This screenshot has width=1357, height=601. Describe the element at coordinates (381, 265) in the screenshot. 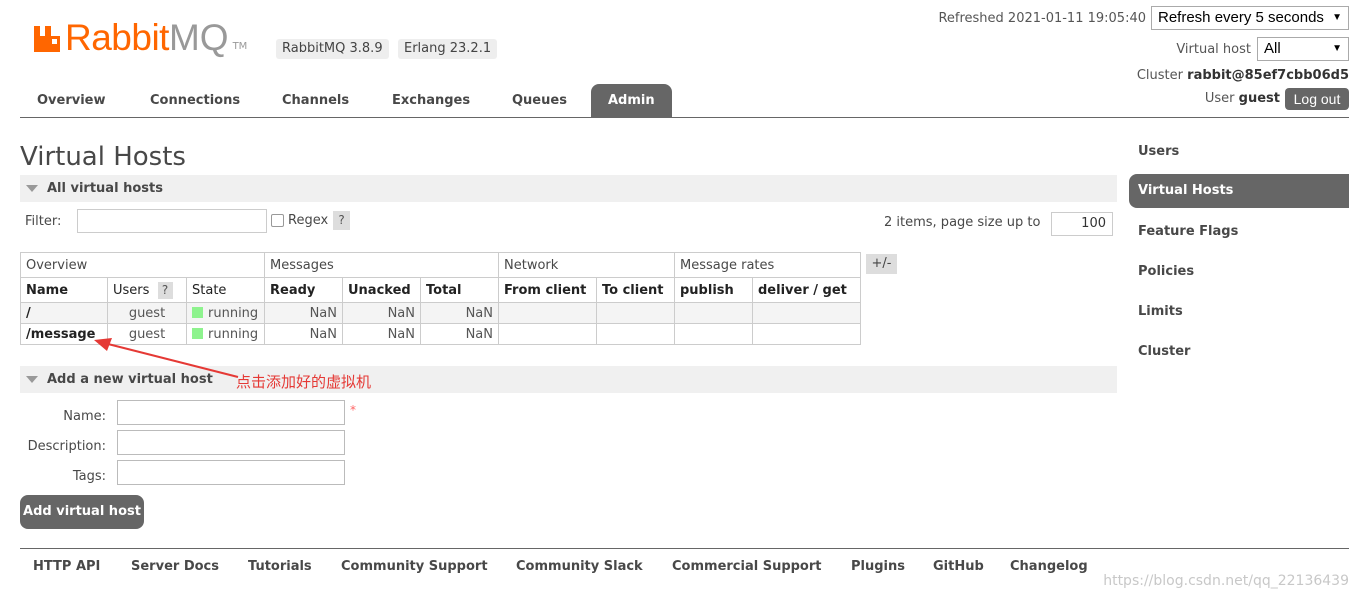

I see `group-header-messages: Messages` at that location.